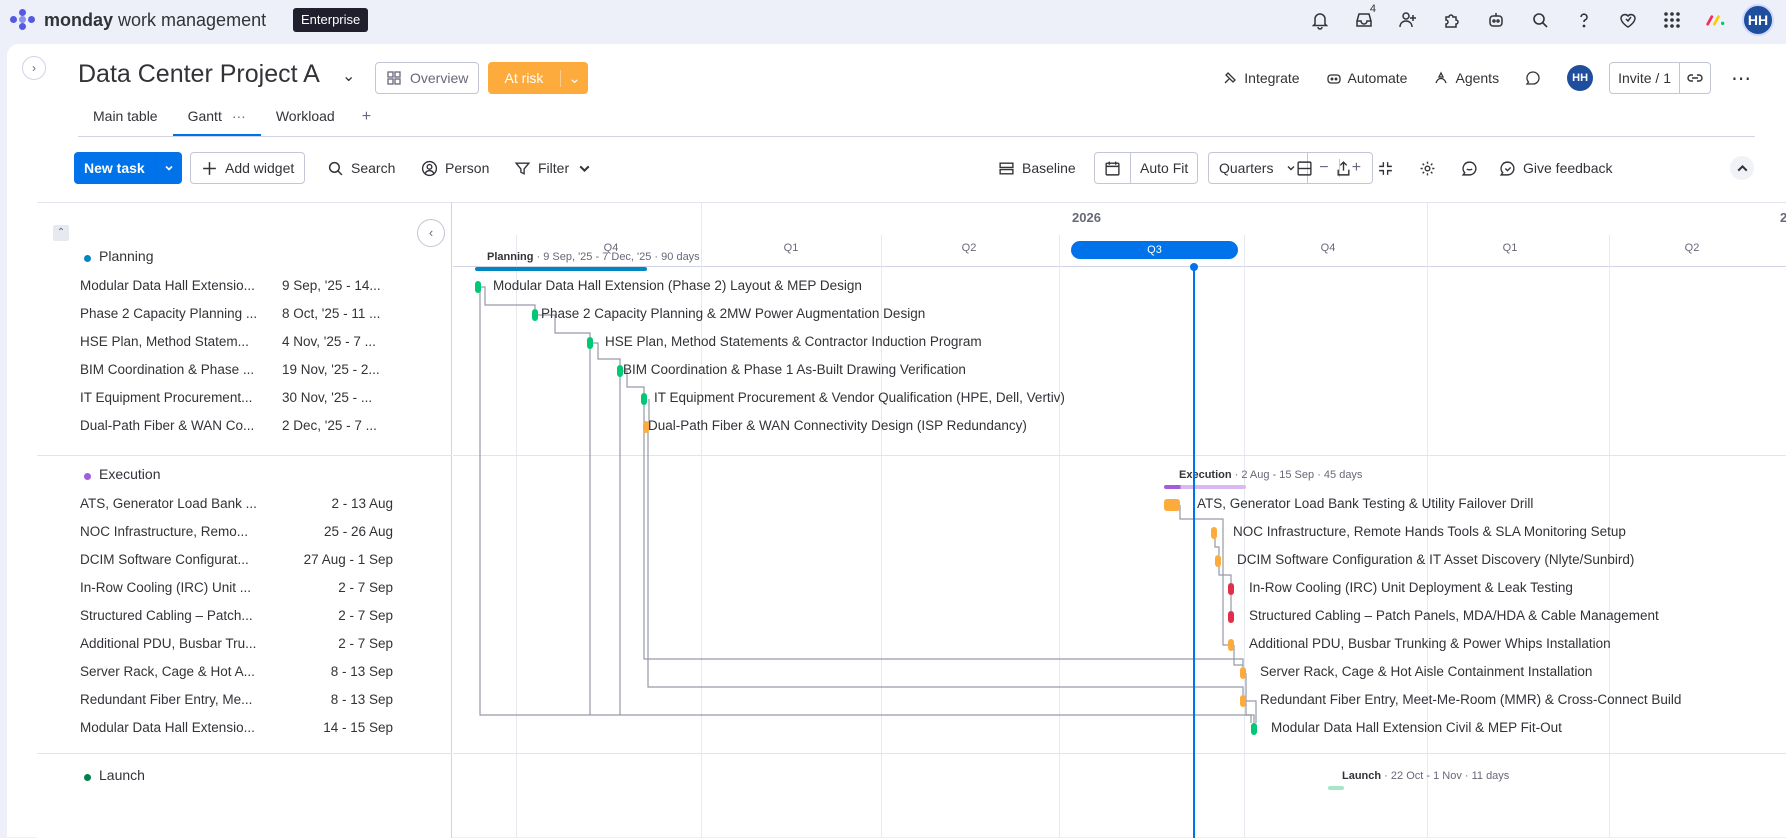 This screenshot has height=838, width=1786. Describe the element at coordinates (343, 503) in the screenshot. I see `task-dates: 2 - 13 Aug` at that location.